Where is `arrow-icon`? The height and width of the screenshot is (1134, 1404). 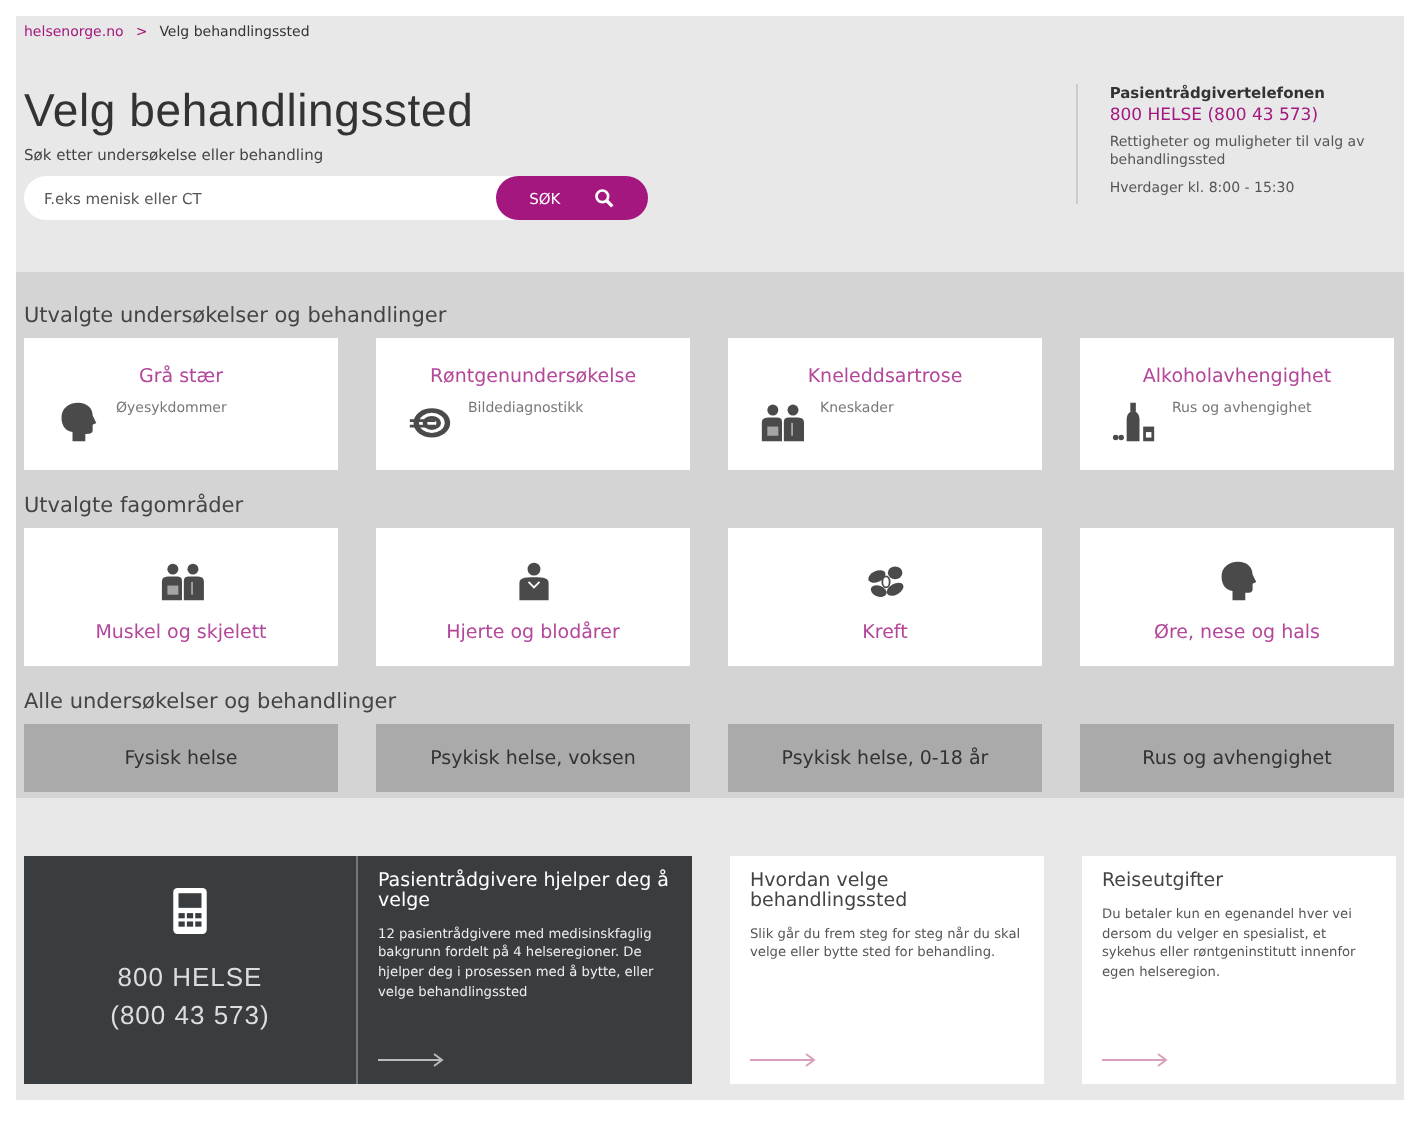 arrow-icon is located at coordinates (412, 1060).